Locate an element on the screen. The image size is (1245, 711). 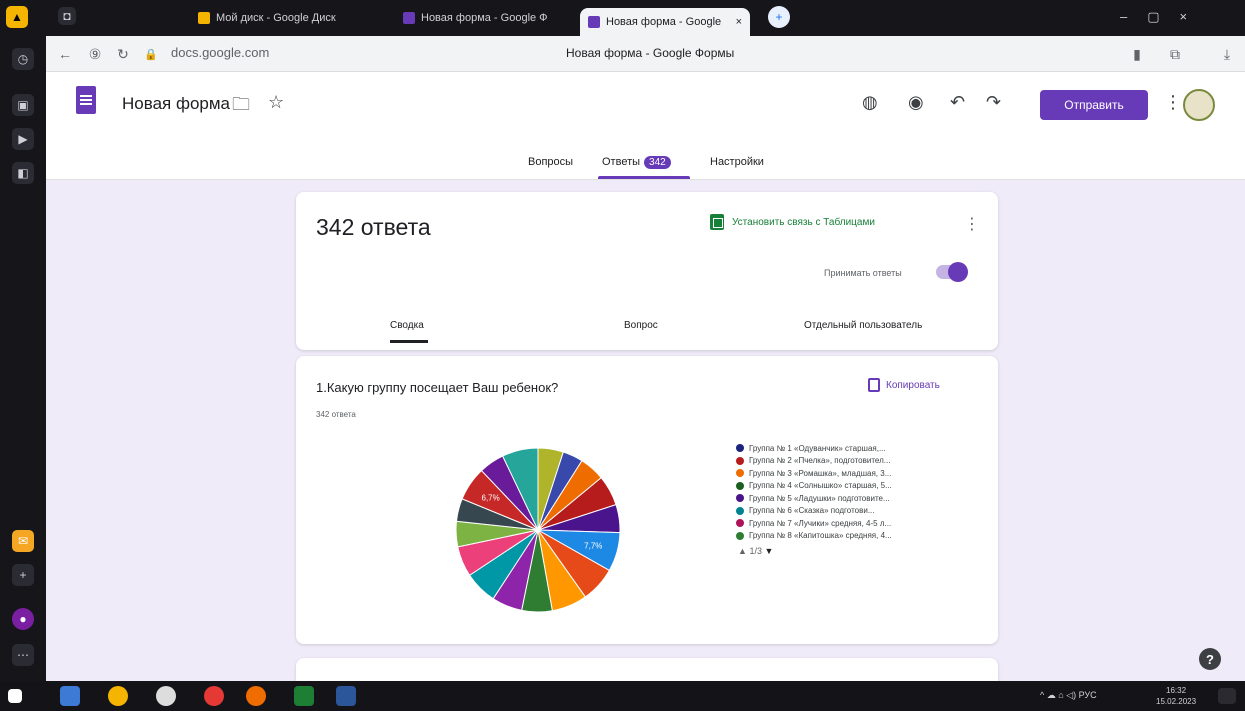
active-tab-indicator is located at coordinates (644, 177).